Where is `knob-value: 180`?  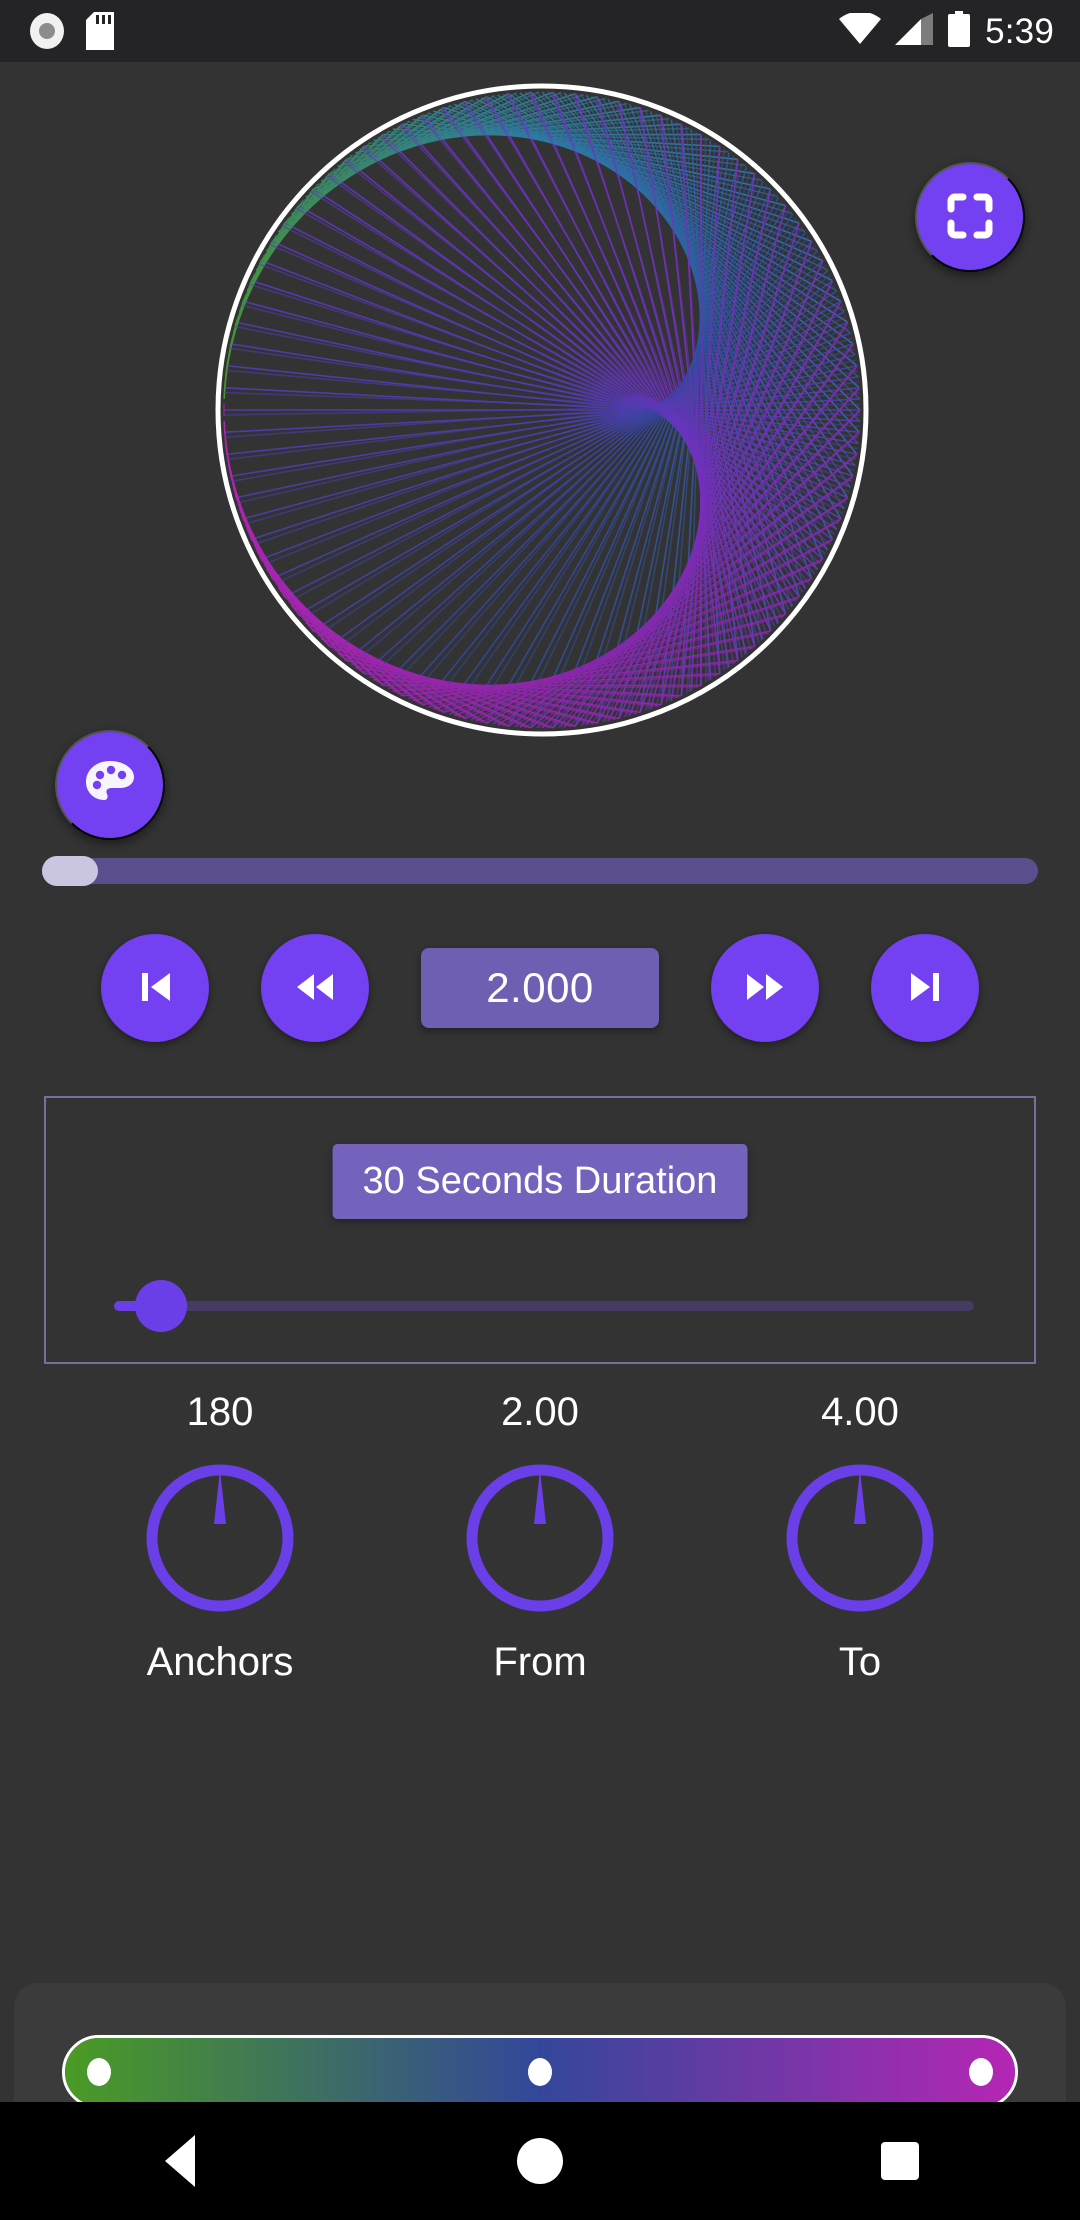
knob-value: 180 is located at coordinates (220, 1412).